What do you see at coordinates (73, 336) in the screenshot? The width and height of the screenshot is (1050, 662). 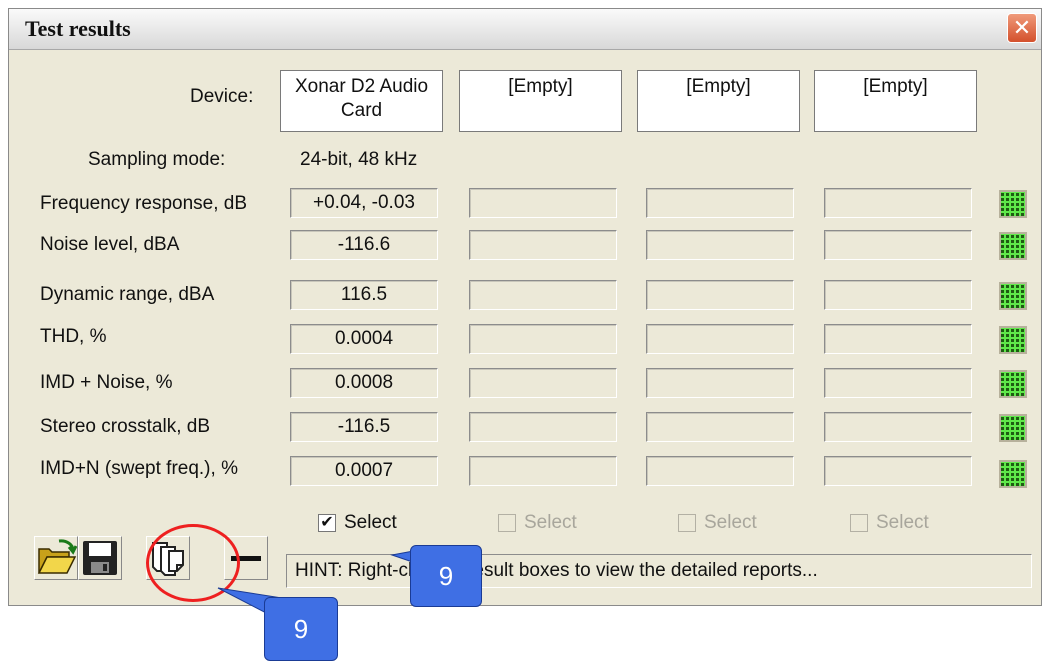 I see `row-label: THD, %` at bounding box center [73, 336].